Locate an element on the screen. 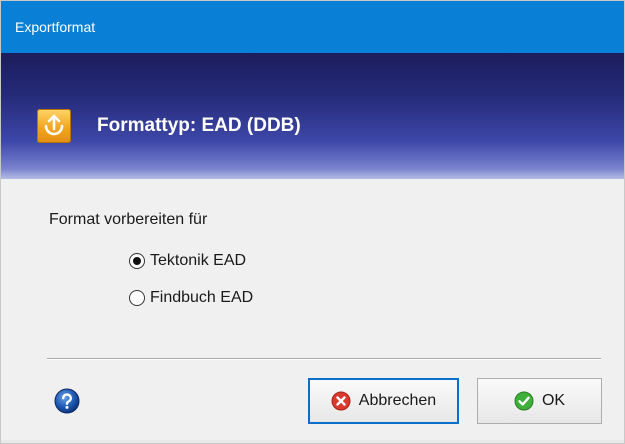  export-upload-icon is located at coordinates (54, 126).